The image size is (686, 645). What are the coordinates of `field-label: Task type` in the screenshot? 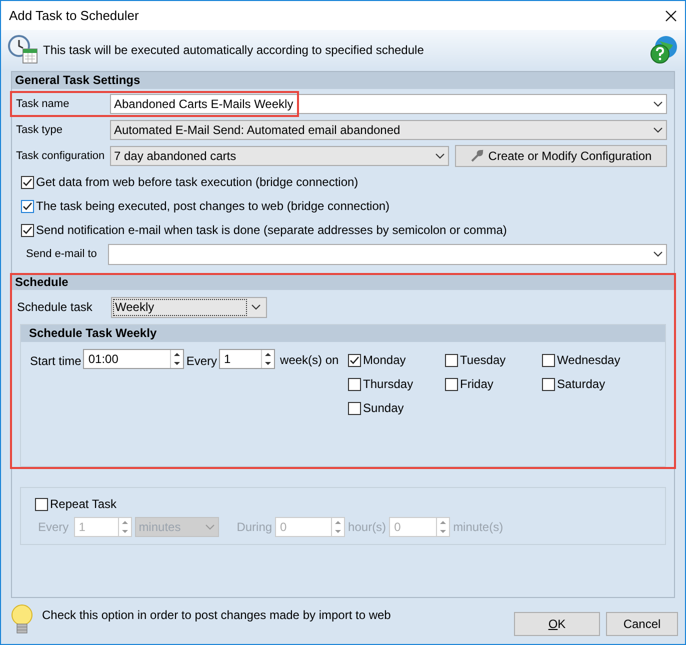 It's located at (40, 130).